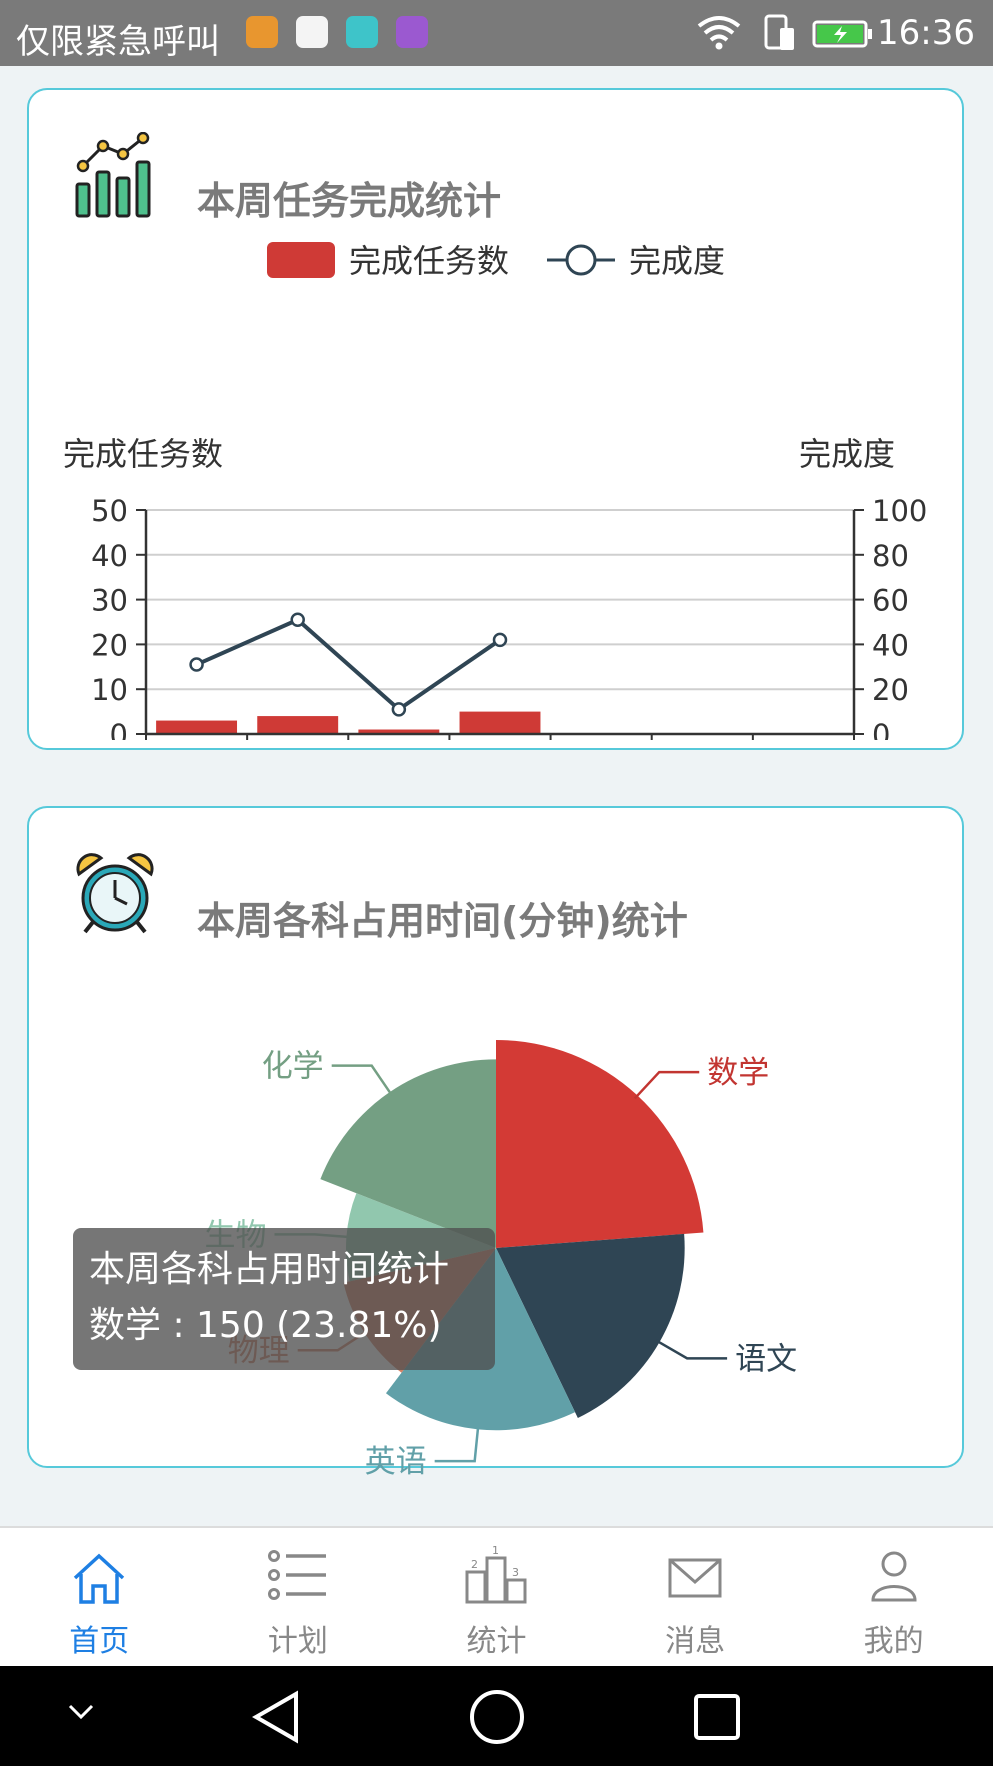  Describe the element at coordinates (738, 1073) in the screenshot. I see `pie-slice-label: 数学` at that location.